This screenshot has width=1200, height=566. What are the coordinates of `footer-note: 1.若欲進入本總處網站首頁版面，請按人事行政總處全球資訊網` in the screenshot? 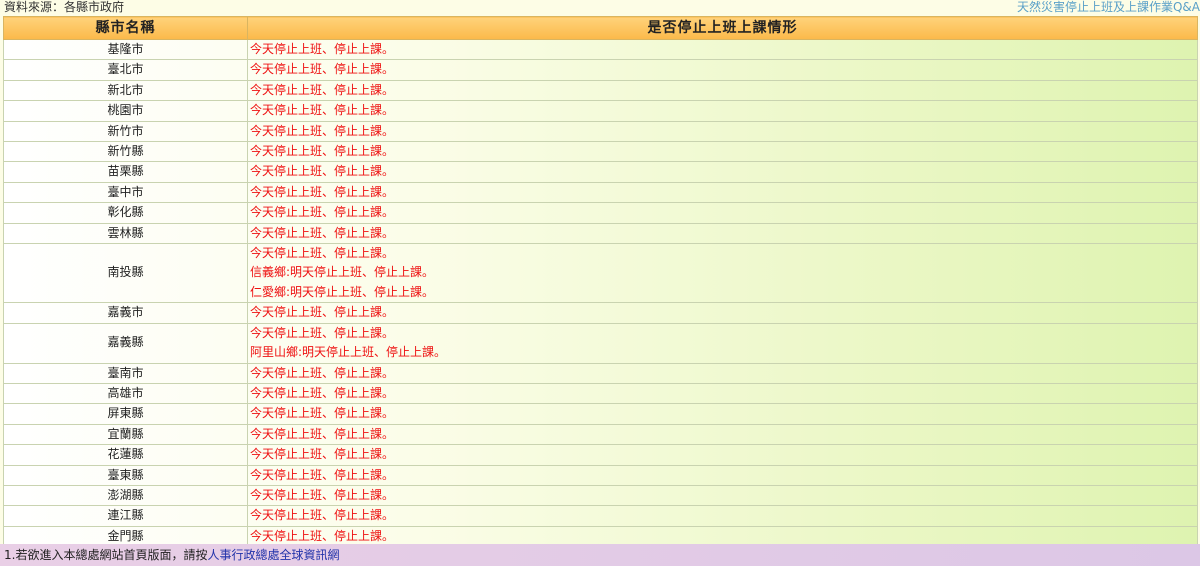 It's located at (600, 555).